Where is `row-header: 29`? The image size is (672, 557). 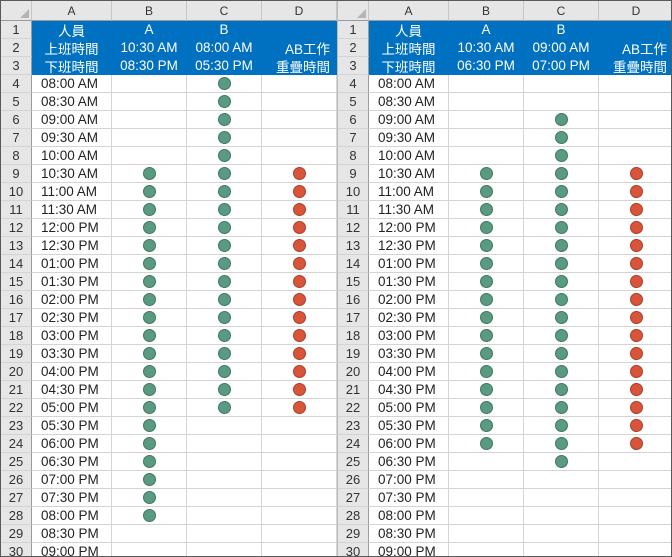
row-header: 29 is located at coordinates (353, 534).